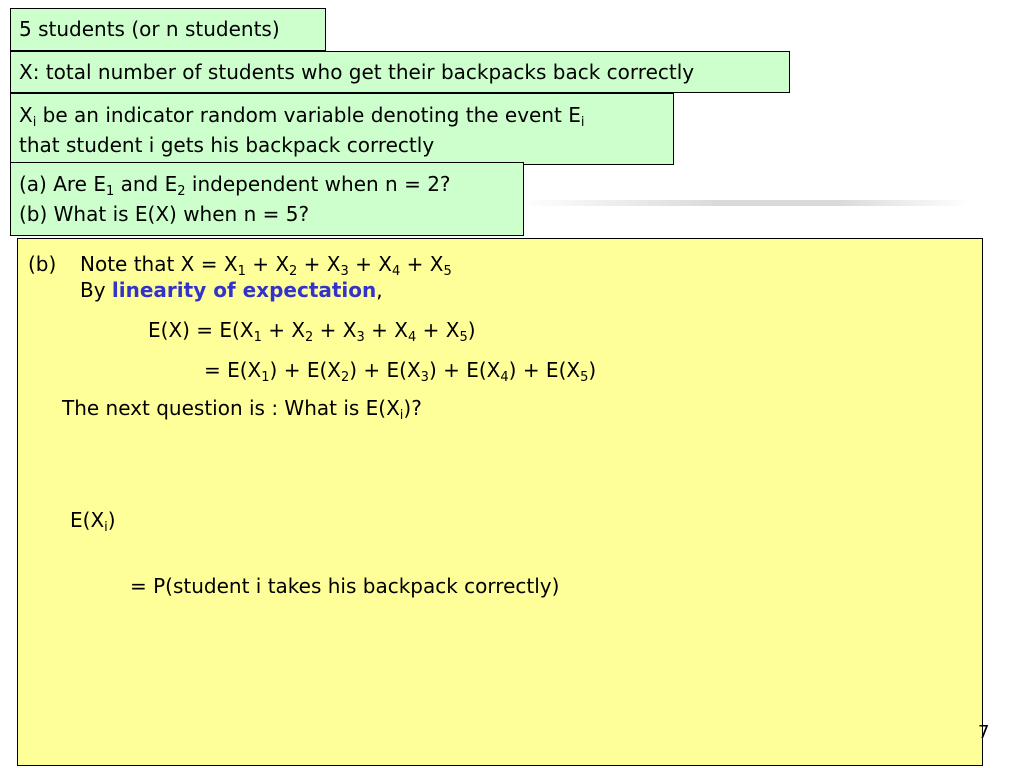  Describe the element at coordinates (266, 265) in the screenshot. I see `note-that-line: Note that X = X1 + X2 + X3 + X4 + X5` at that location.